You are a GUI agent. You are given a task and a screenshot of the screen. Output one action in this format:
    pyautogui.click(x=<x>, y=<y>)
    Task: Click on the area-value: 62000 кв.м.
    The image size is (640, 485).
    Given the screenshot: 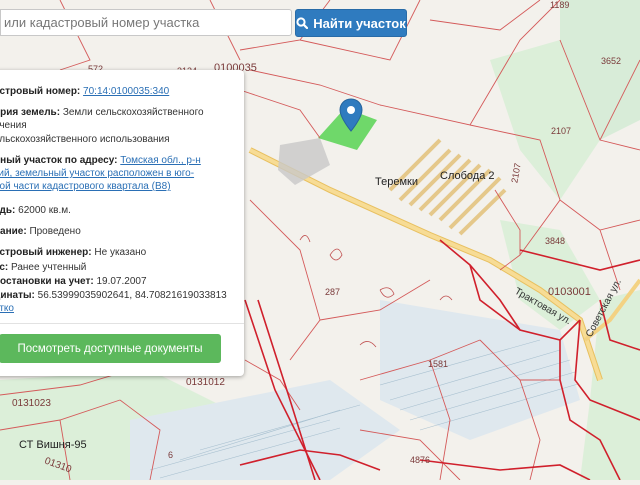 What is the action you would take?
    pyautogui.click(x=44, y=210)
    